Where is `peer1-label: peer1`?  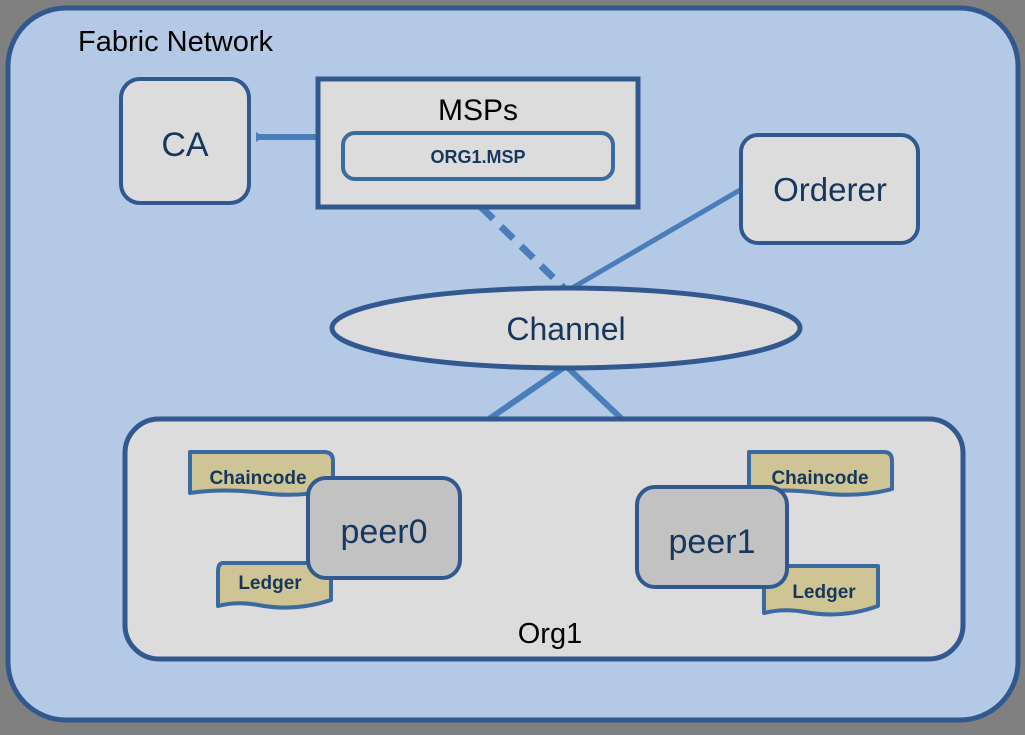 peer1-label: peer1 is located at coordinates (712, 542).